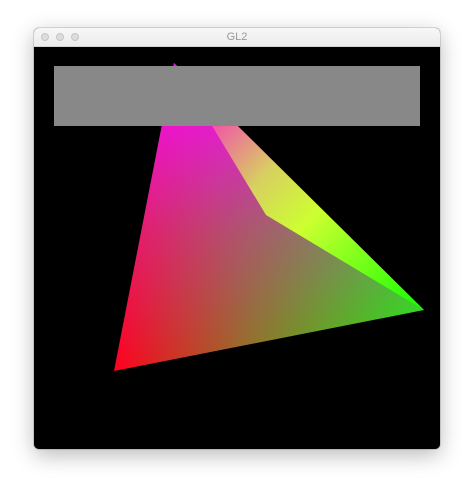  I want to click on window-title: GL2, so click(237, 37).